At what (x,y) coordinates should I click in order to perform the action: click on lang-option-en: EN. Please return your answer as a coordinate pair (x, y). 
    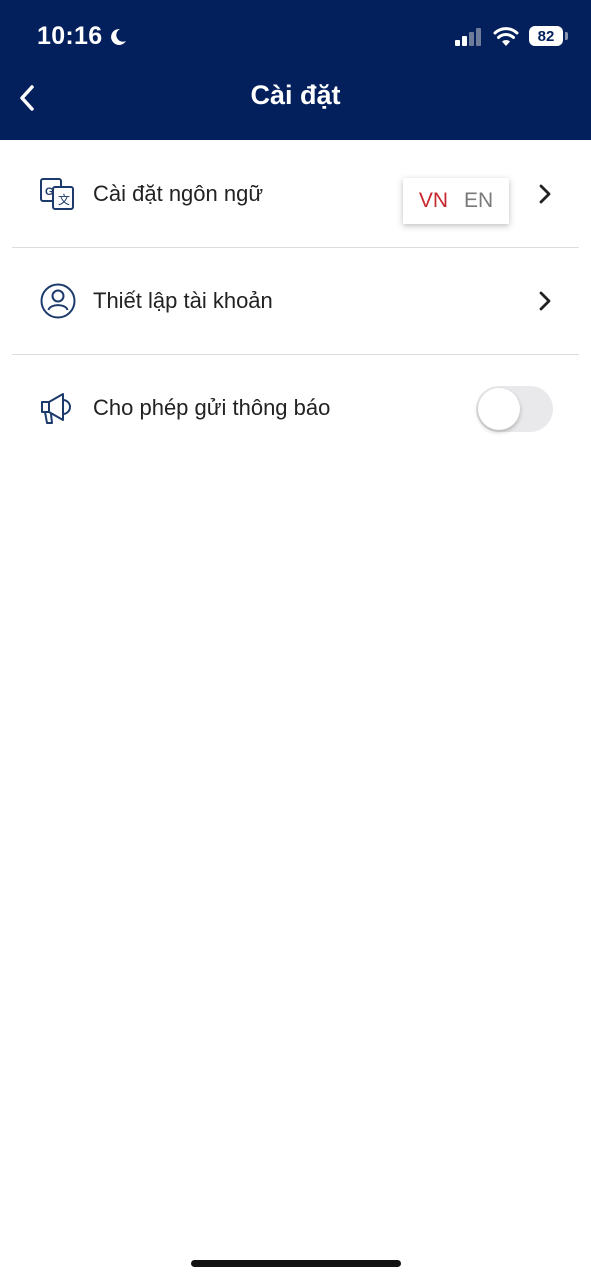
    Looking at the image, I should click on (478, 201).